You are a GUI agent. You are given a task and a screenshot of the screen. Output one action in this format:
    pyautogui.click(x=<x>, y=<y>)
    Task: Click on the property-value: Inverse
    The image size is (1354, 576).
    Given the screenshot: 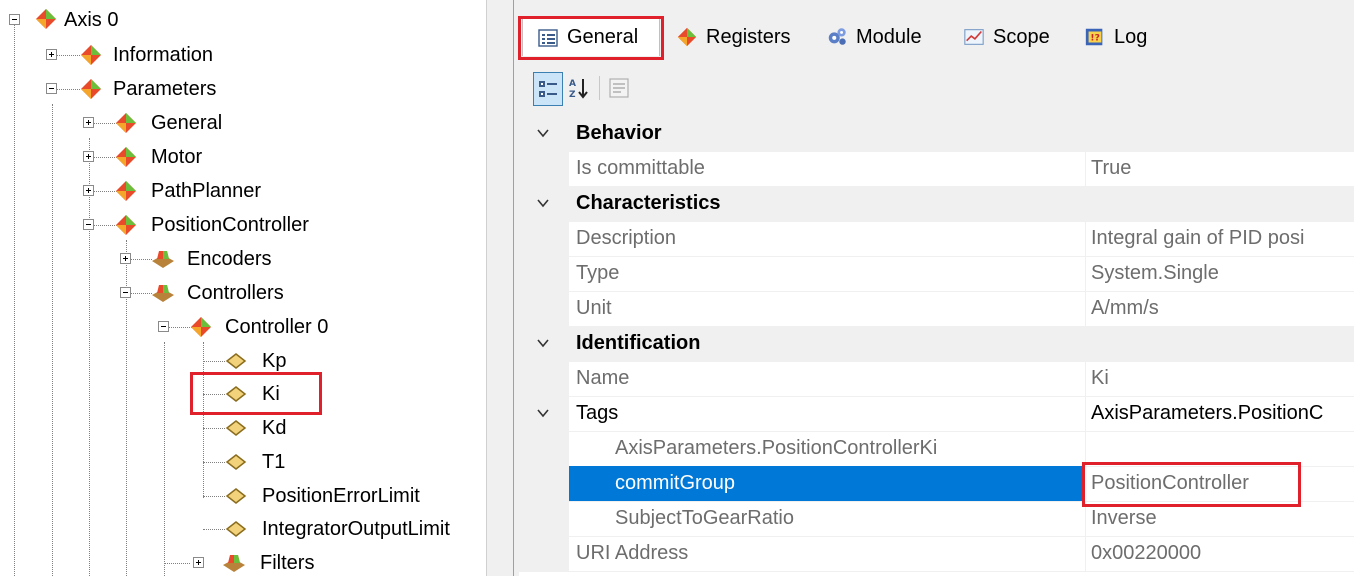 What is the action you would take?
    pyautogui.click(x=1124, y=518)
    